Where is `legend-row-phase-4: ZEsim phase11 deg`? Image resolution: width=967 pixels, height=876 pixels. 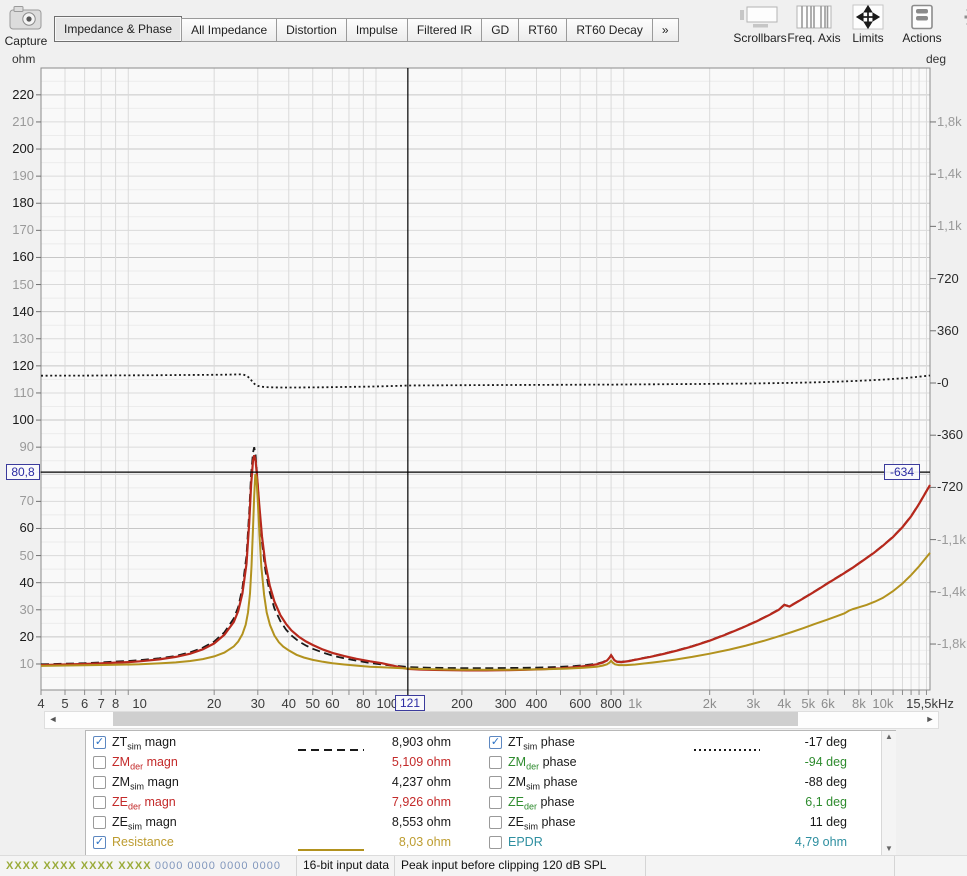
legend-row-phase-4: ZEsim phase11 deg is located at coordinates (672, 823).